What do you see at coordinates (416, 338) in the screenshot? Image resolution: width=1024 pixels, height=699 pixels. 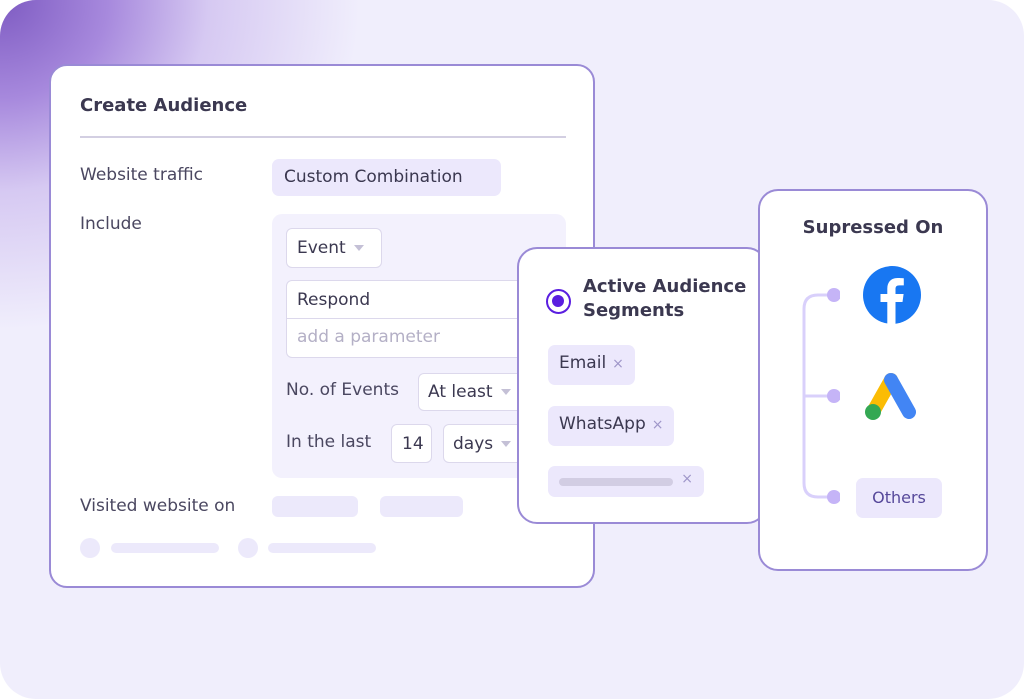 I see `parameter-input: add a parameter` at bounding box center [416, 338].